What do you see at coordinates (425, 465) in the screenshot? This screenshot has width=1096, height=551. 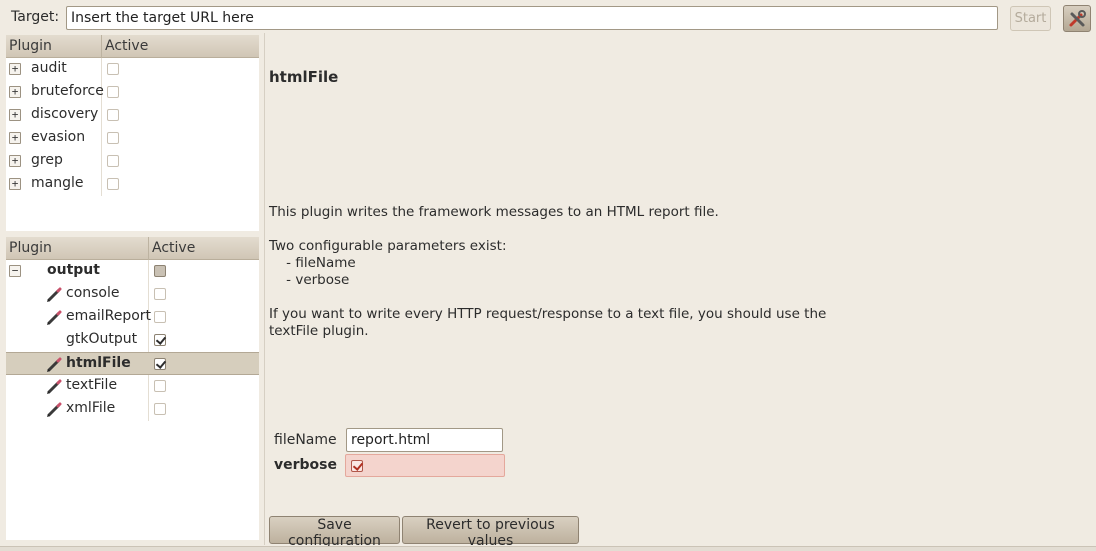 I see `verbose-field` at bounding box center [425, 465].